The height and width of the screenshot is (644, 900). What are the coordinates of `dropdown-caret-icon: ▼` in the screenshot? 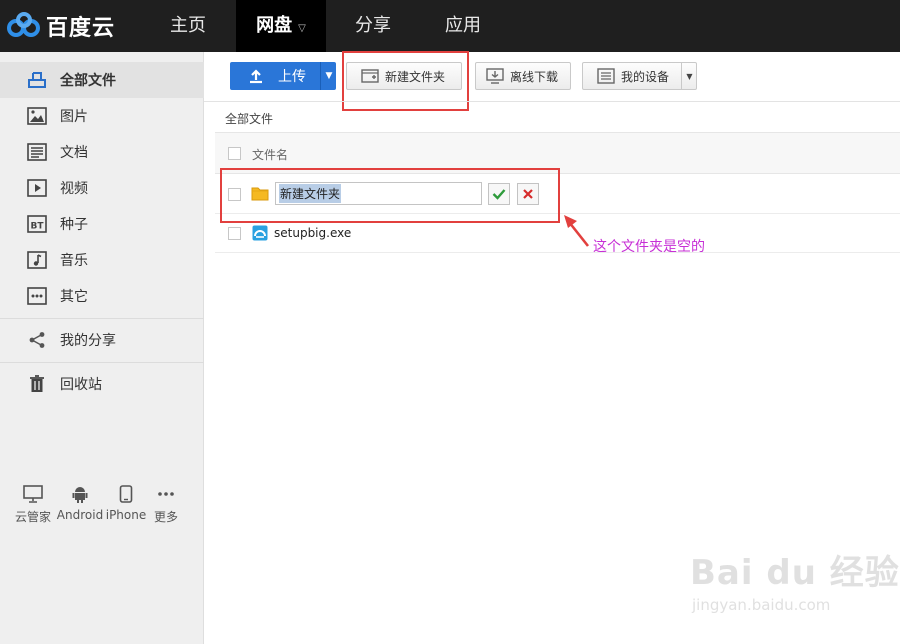 It's located at (689, 76).